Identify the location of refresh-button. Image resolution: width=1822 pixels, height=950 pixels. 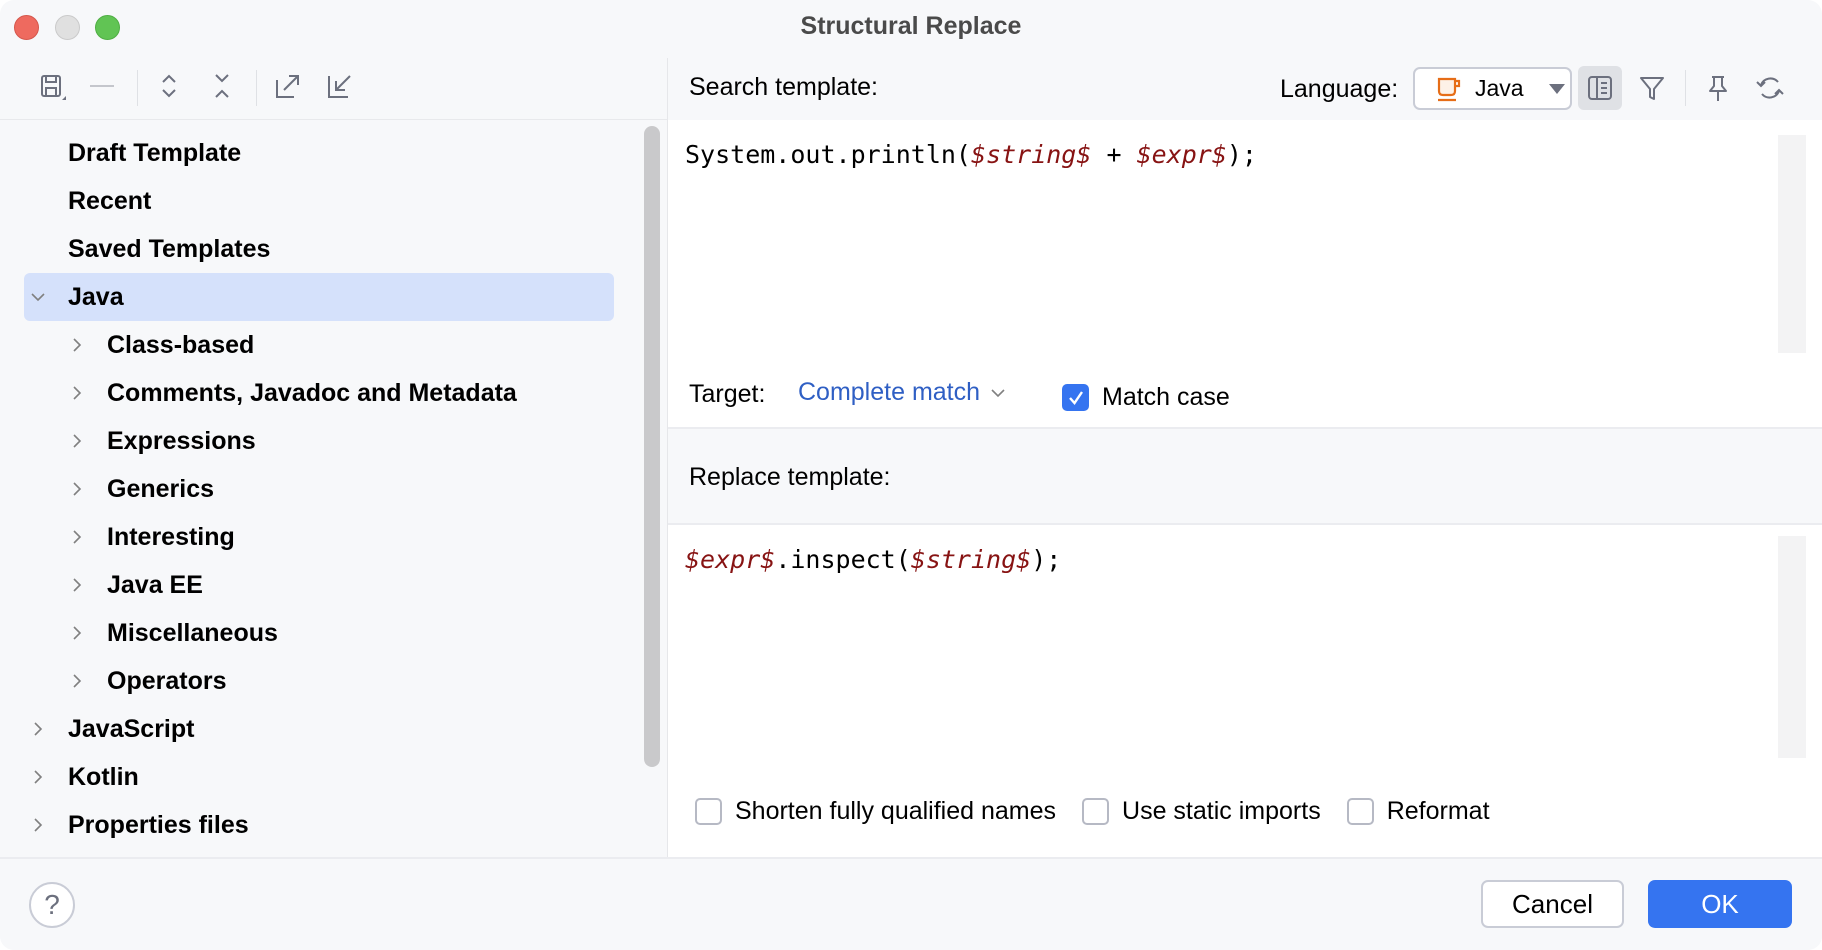
(1770, 88).